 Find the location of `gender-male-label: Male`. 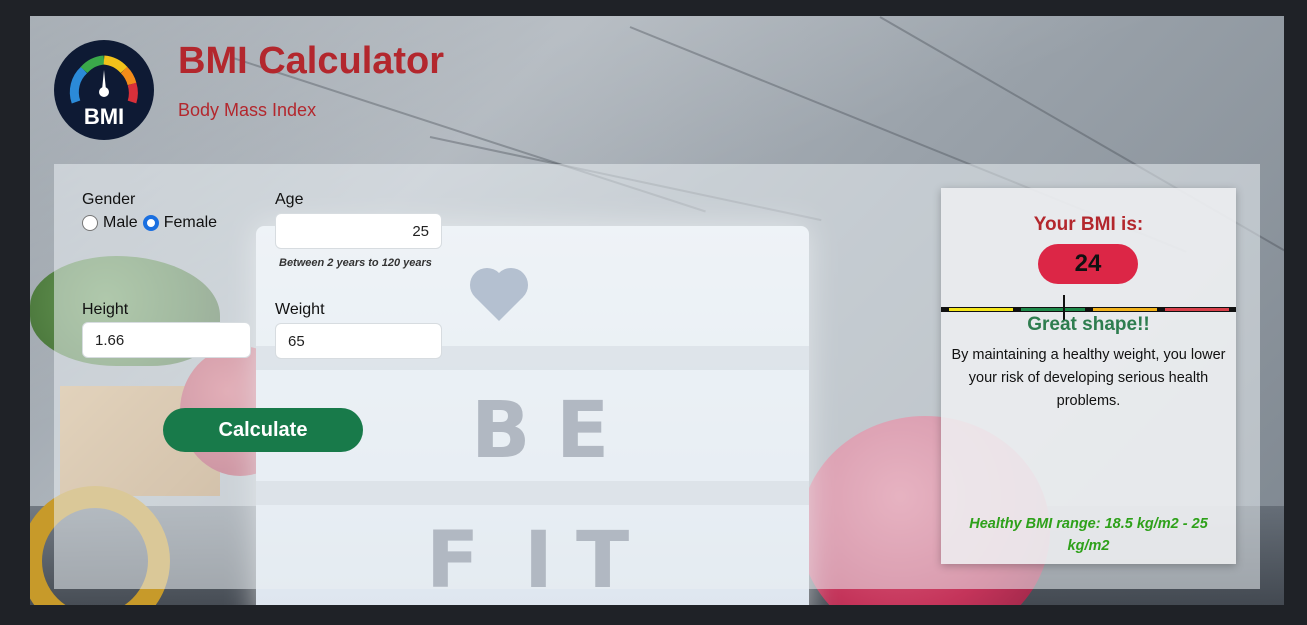

gender-male-label: Male is located at coordinates (120, 223).